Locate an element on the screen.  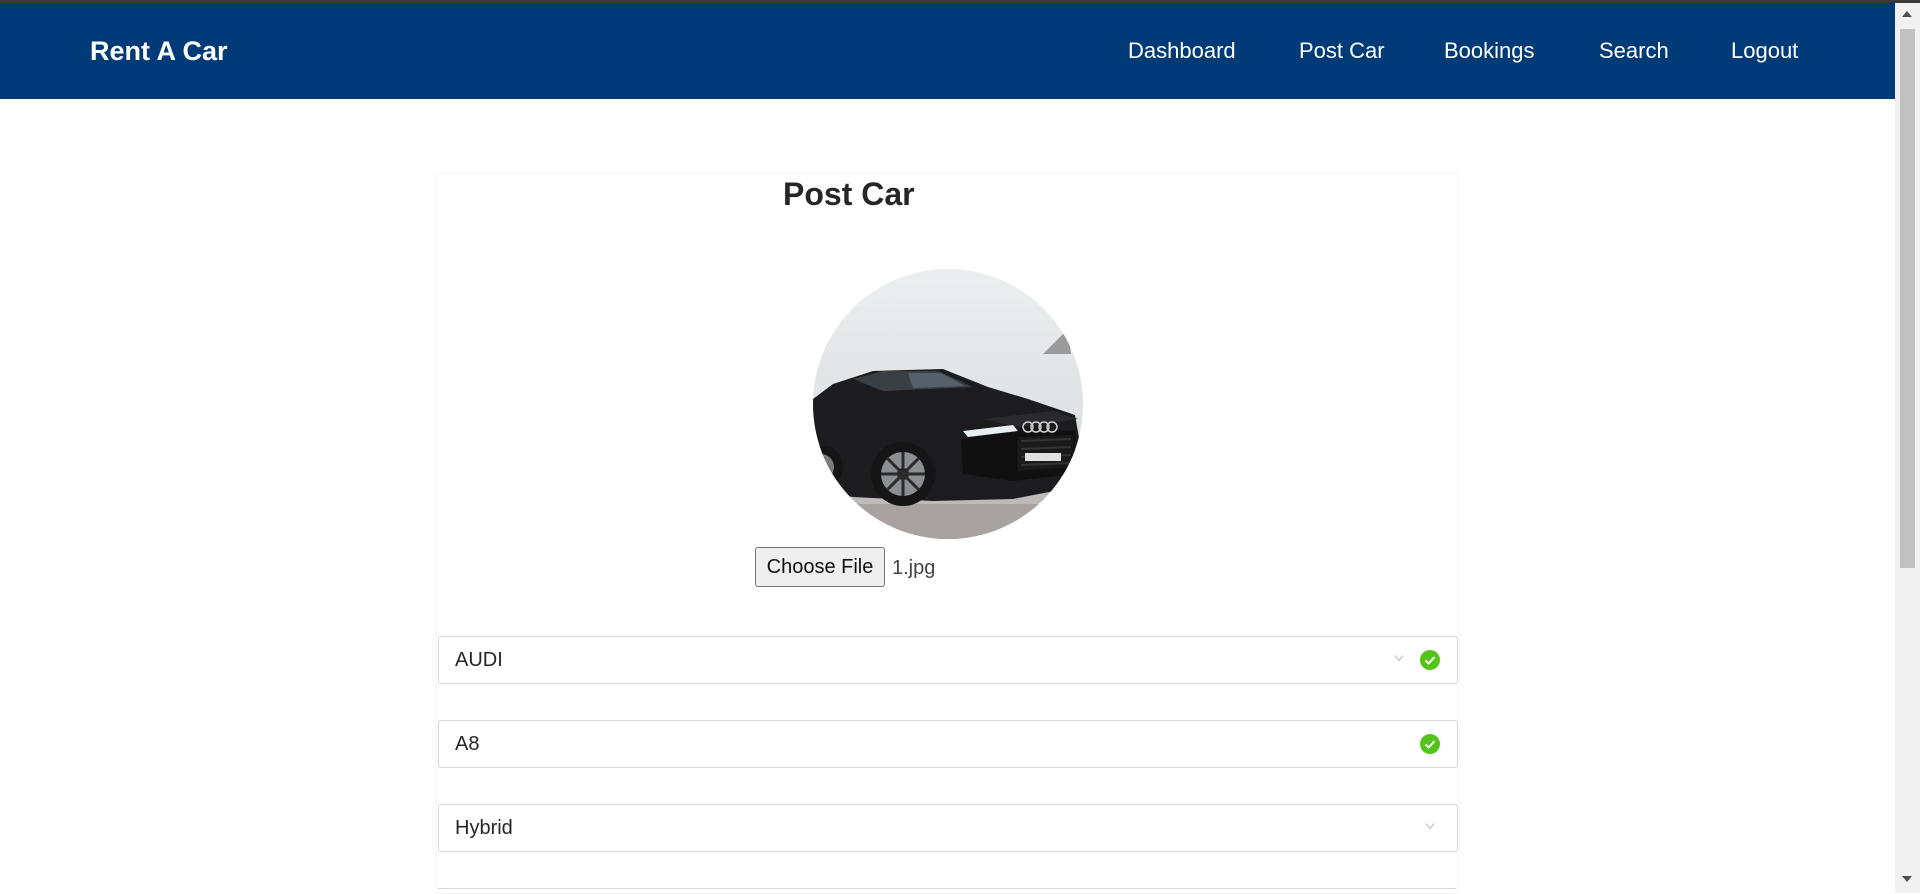
scroll-down-icon is located at coordinates (1907, 879).